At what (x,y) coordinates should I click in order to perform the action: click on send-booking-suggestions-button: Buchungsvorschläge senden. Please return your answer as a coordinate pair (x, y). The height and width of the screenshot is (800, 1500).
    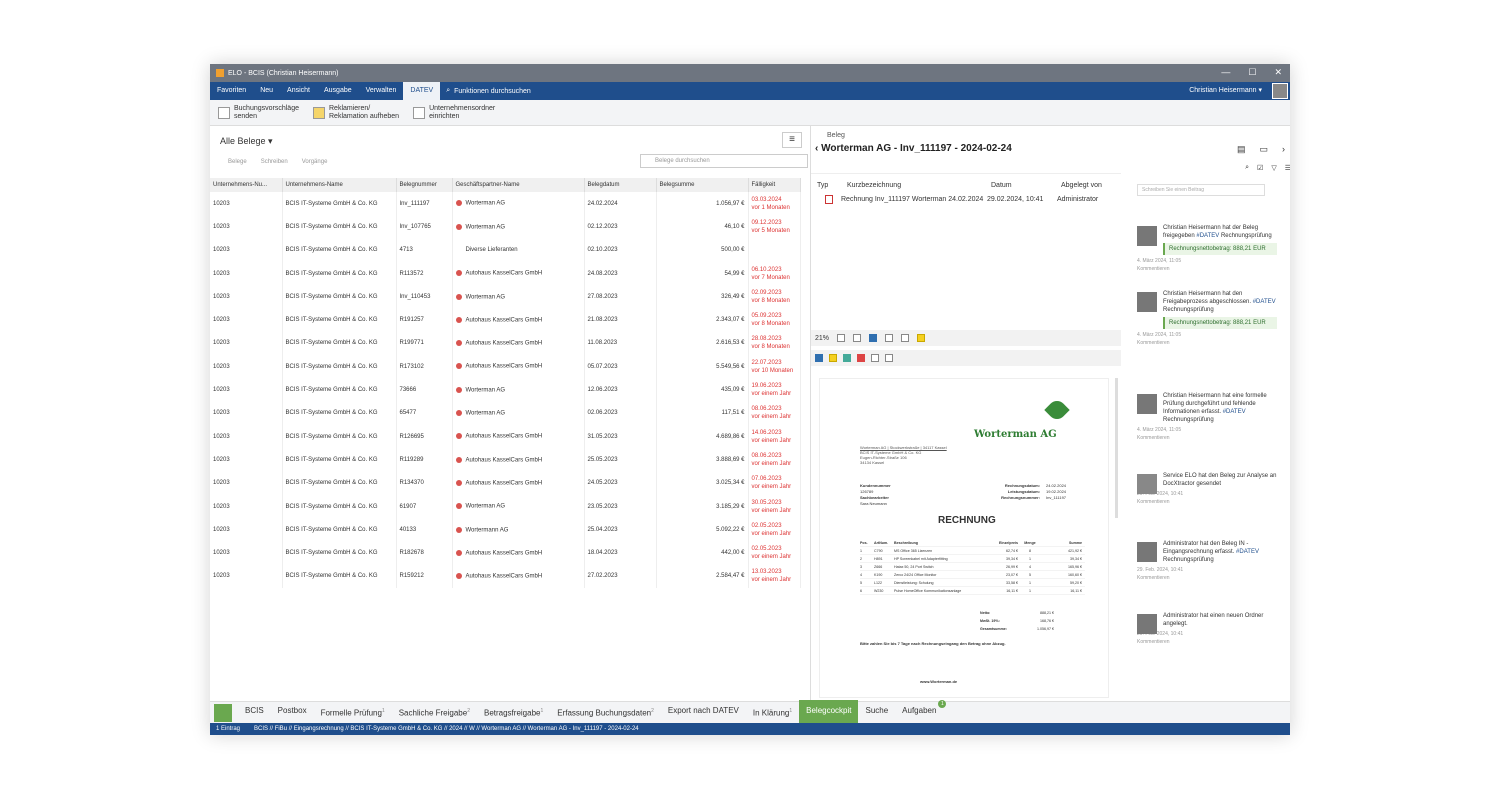
    Looking at the image, I should click on (258, 113).